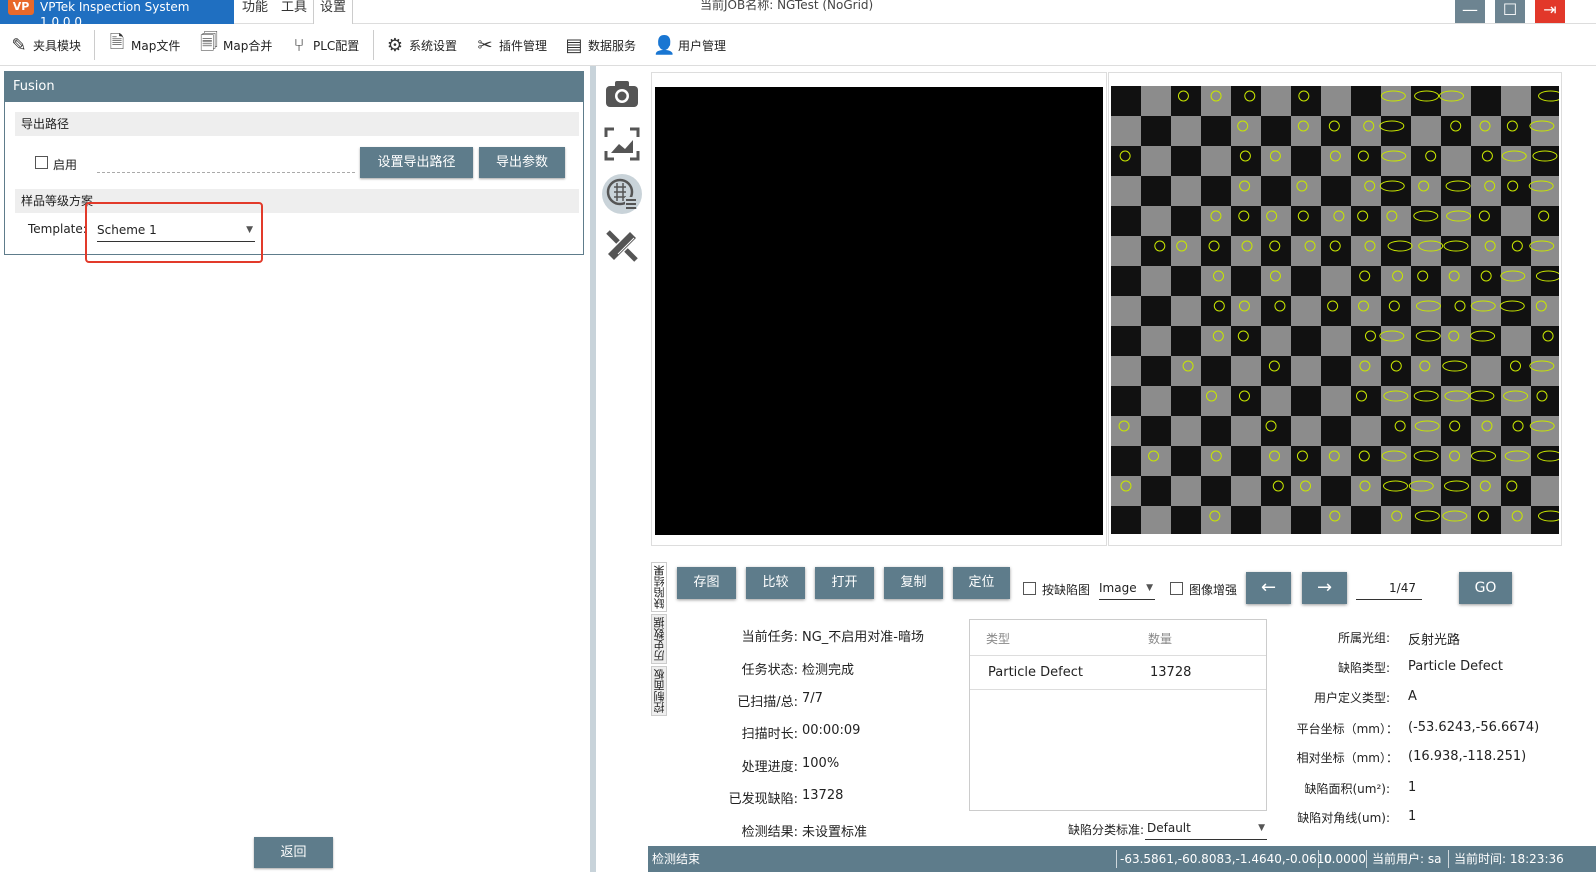 The width and height of the screenshot is (1596, 889). What do you see at coordinates (1412, 696) in the screenshot?
I see `user-type-value: A` at bounding box center [1412, 696].